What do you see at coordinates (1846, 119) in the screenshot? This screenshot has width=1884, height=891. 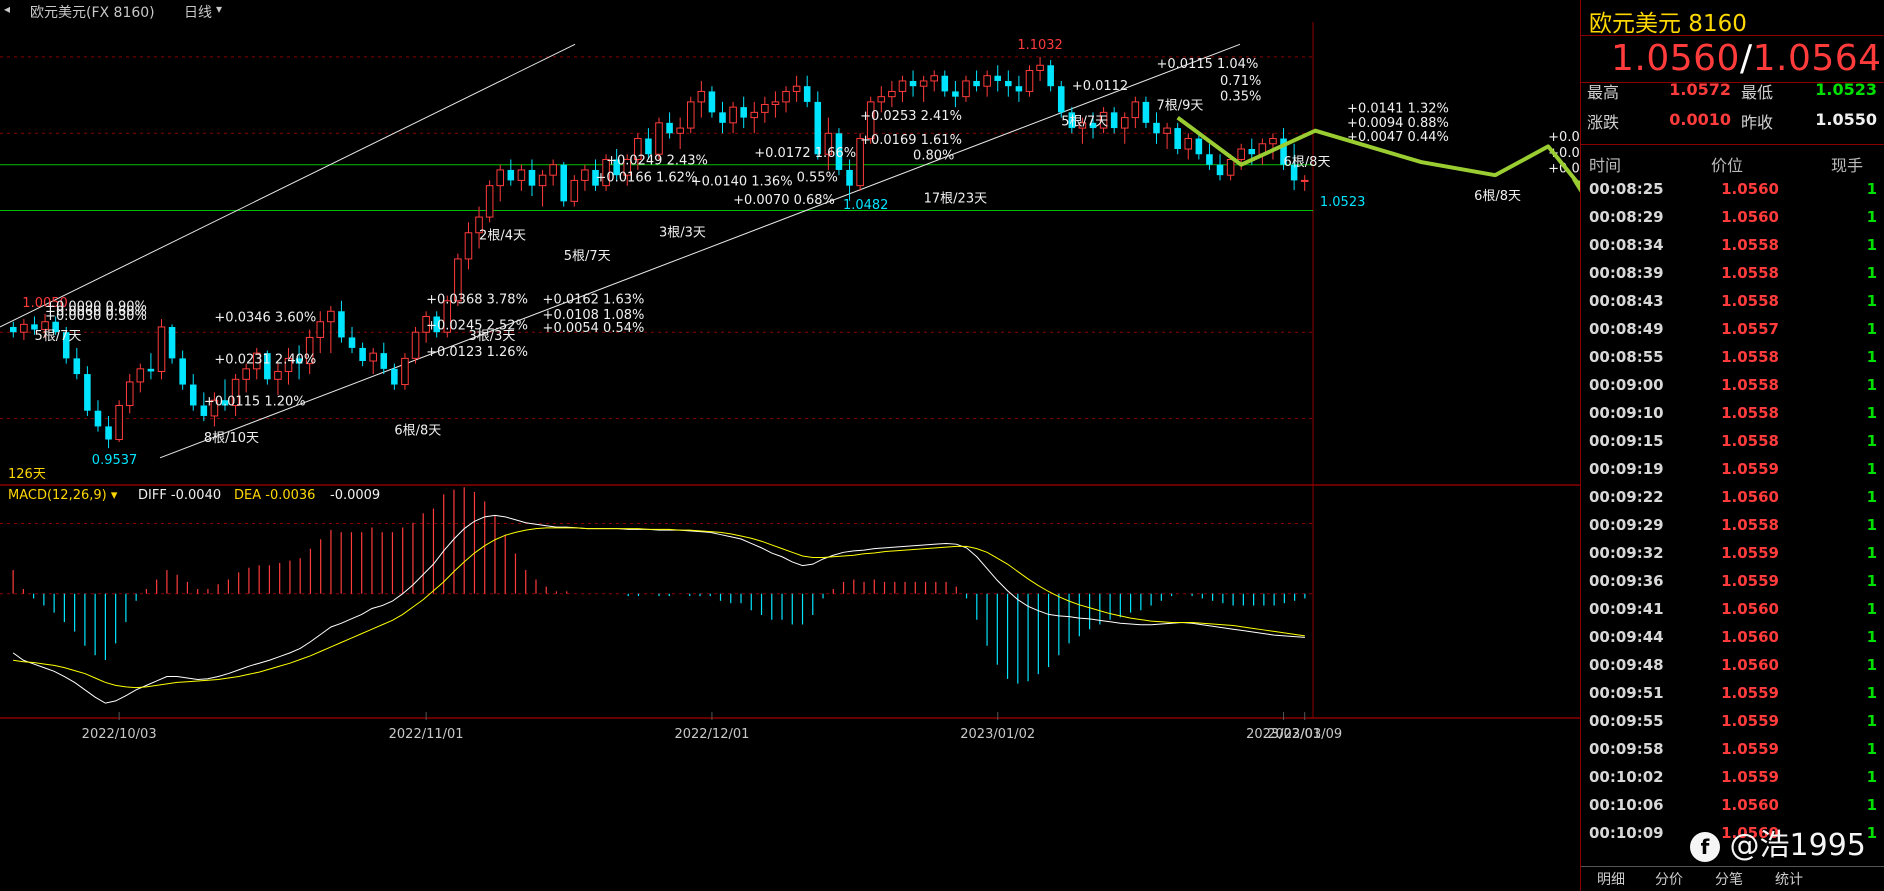 I see `prev-close-value: 1.0550` at bounding box center [1846, 119].